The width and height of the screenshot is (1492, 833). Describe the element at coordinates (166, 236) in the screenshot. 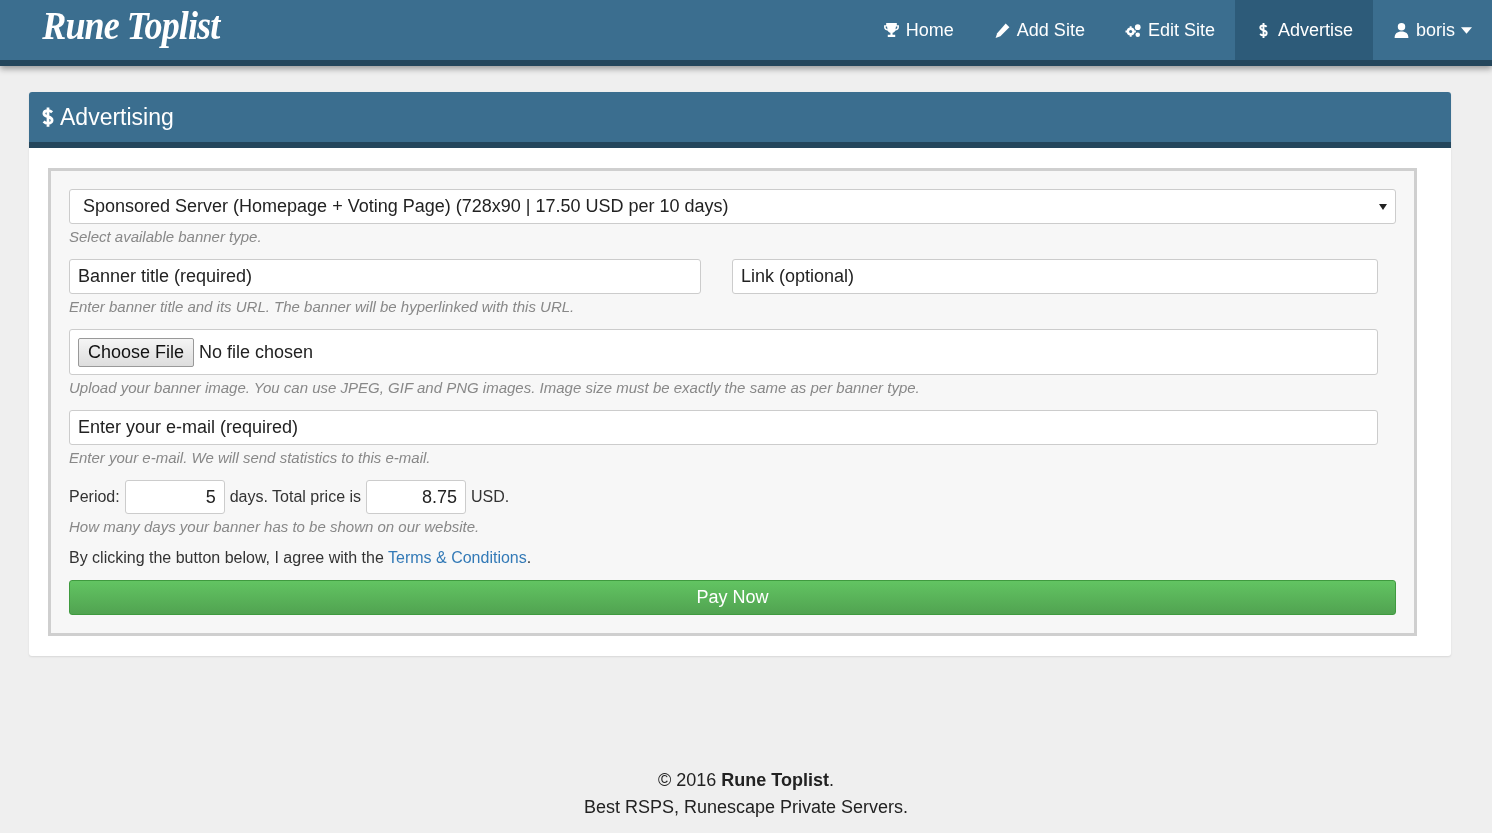

I see `help-text: Select available banner type.` at that location.